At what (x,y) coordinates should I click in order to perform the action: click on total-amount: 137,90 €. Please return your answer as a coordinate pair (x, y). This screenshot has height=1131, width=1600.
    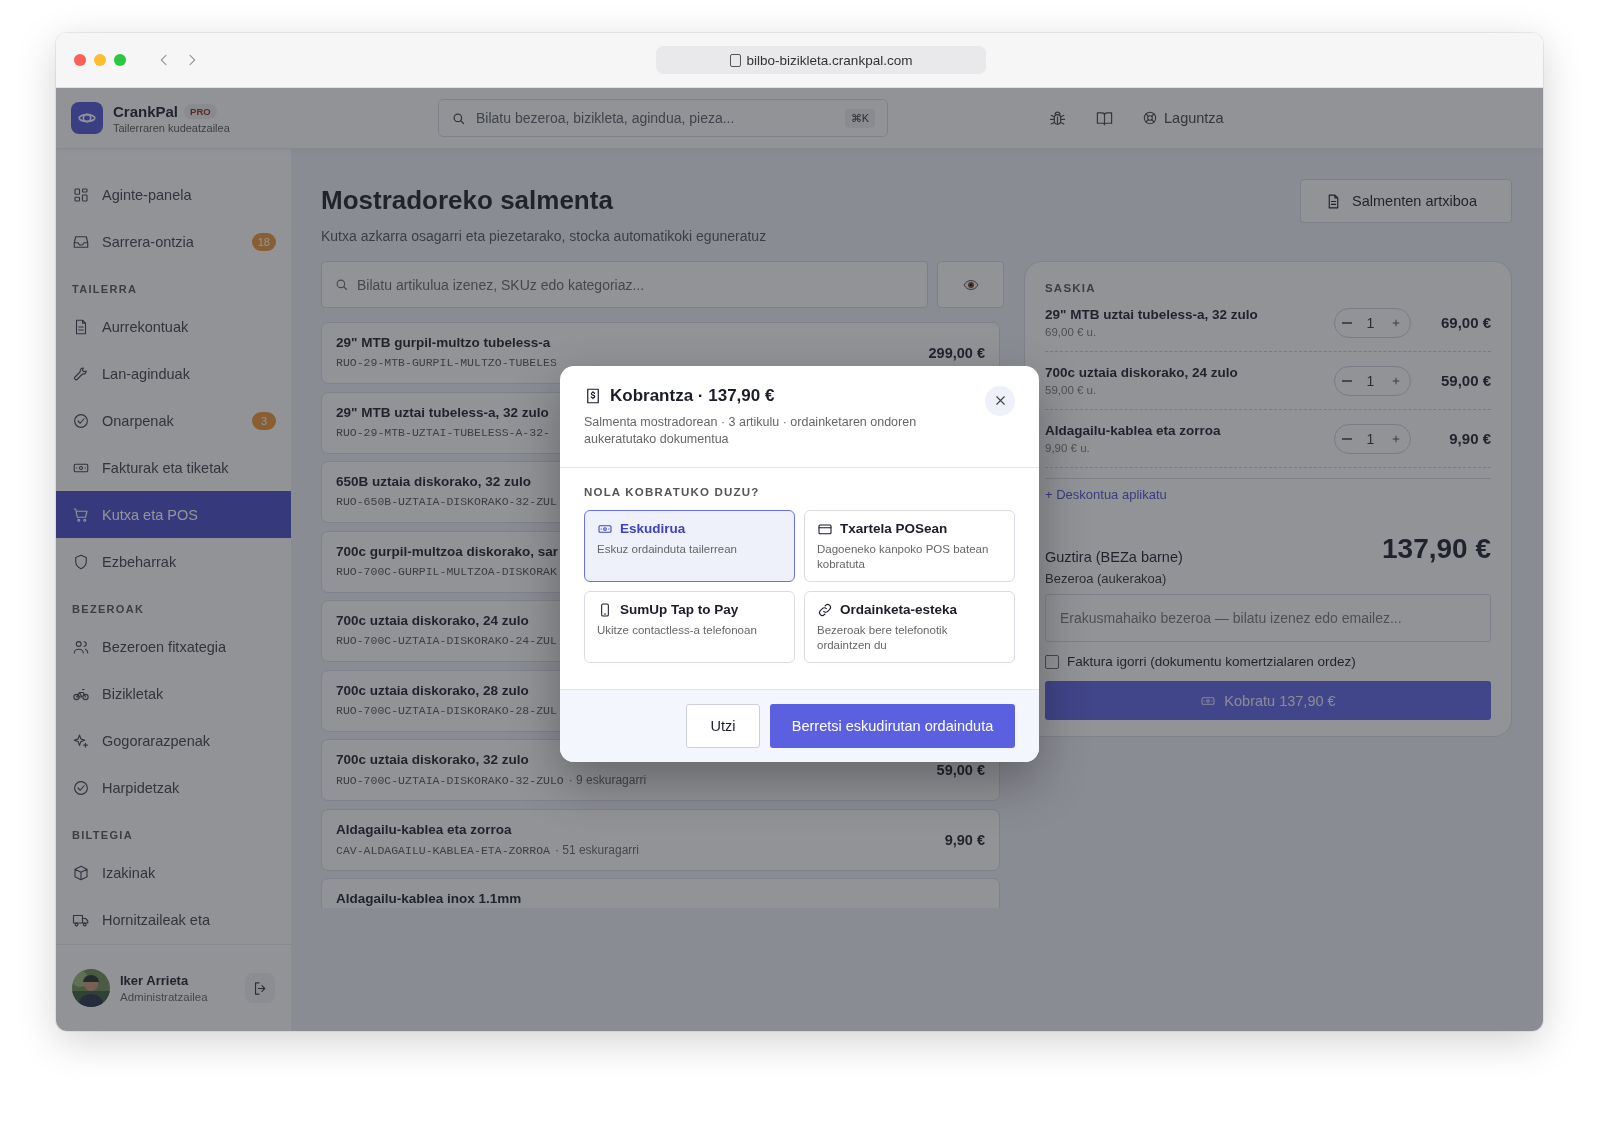
    Looking at the image, I should click on (1436, 549).